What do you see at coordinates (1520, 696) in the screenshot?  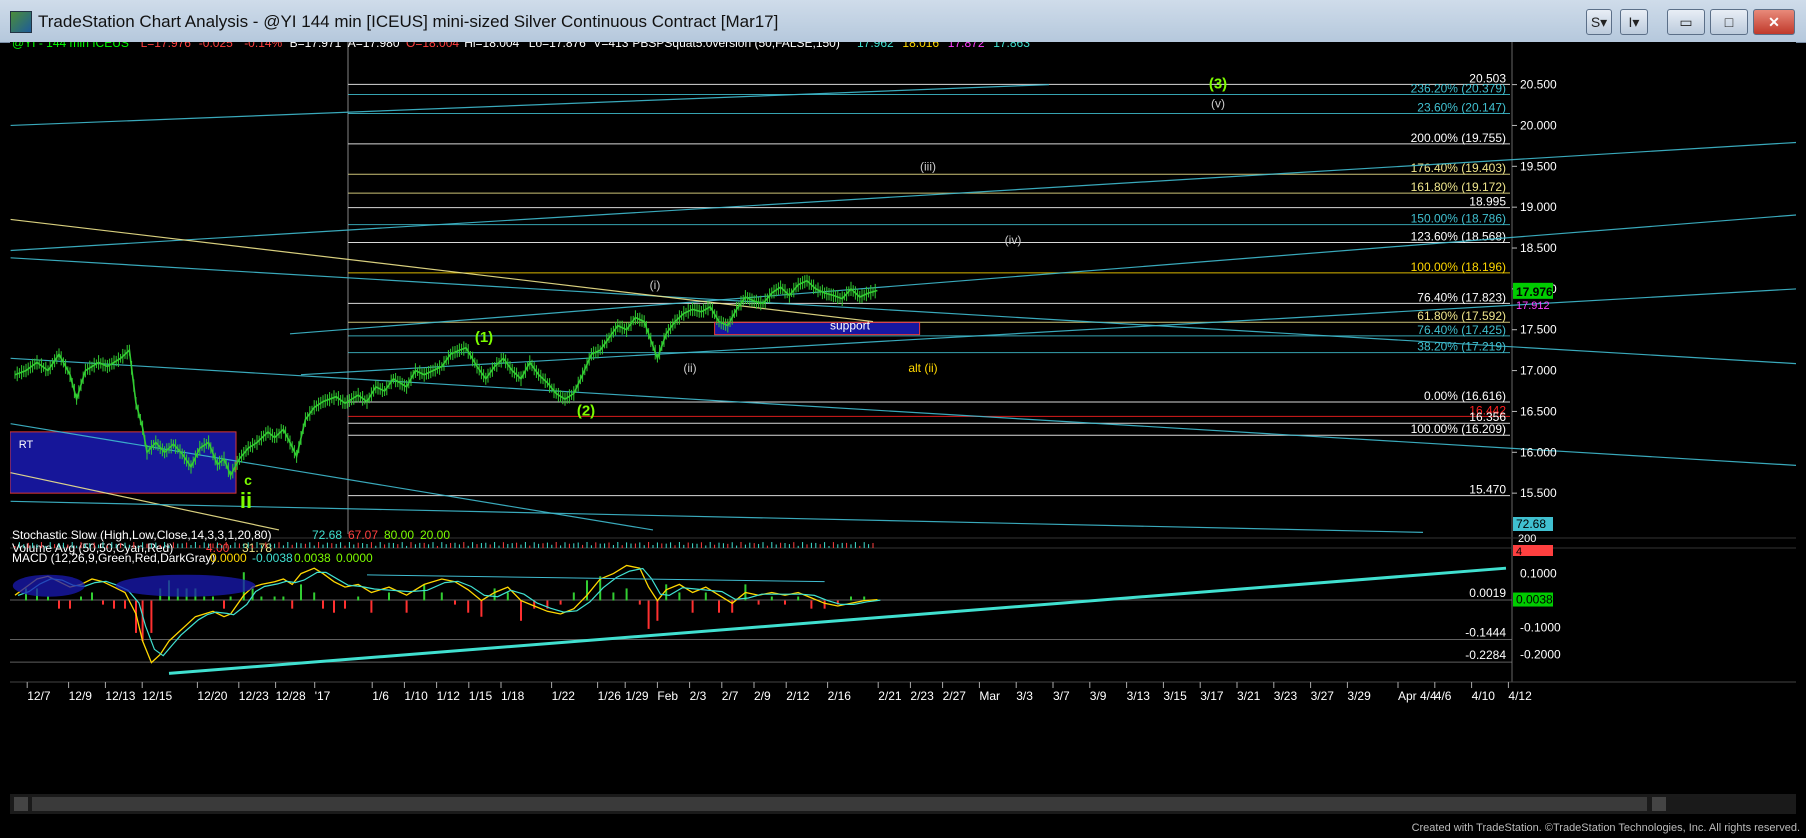 I see `time-tick-label: 4/12` at bounding box center [1520, 696].